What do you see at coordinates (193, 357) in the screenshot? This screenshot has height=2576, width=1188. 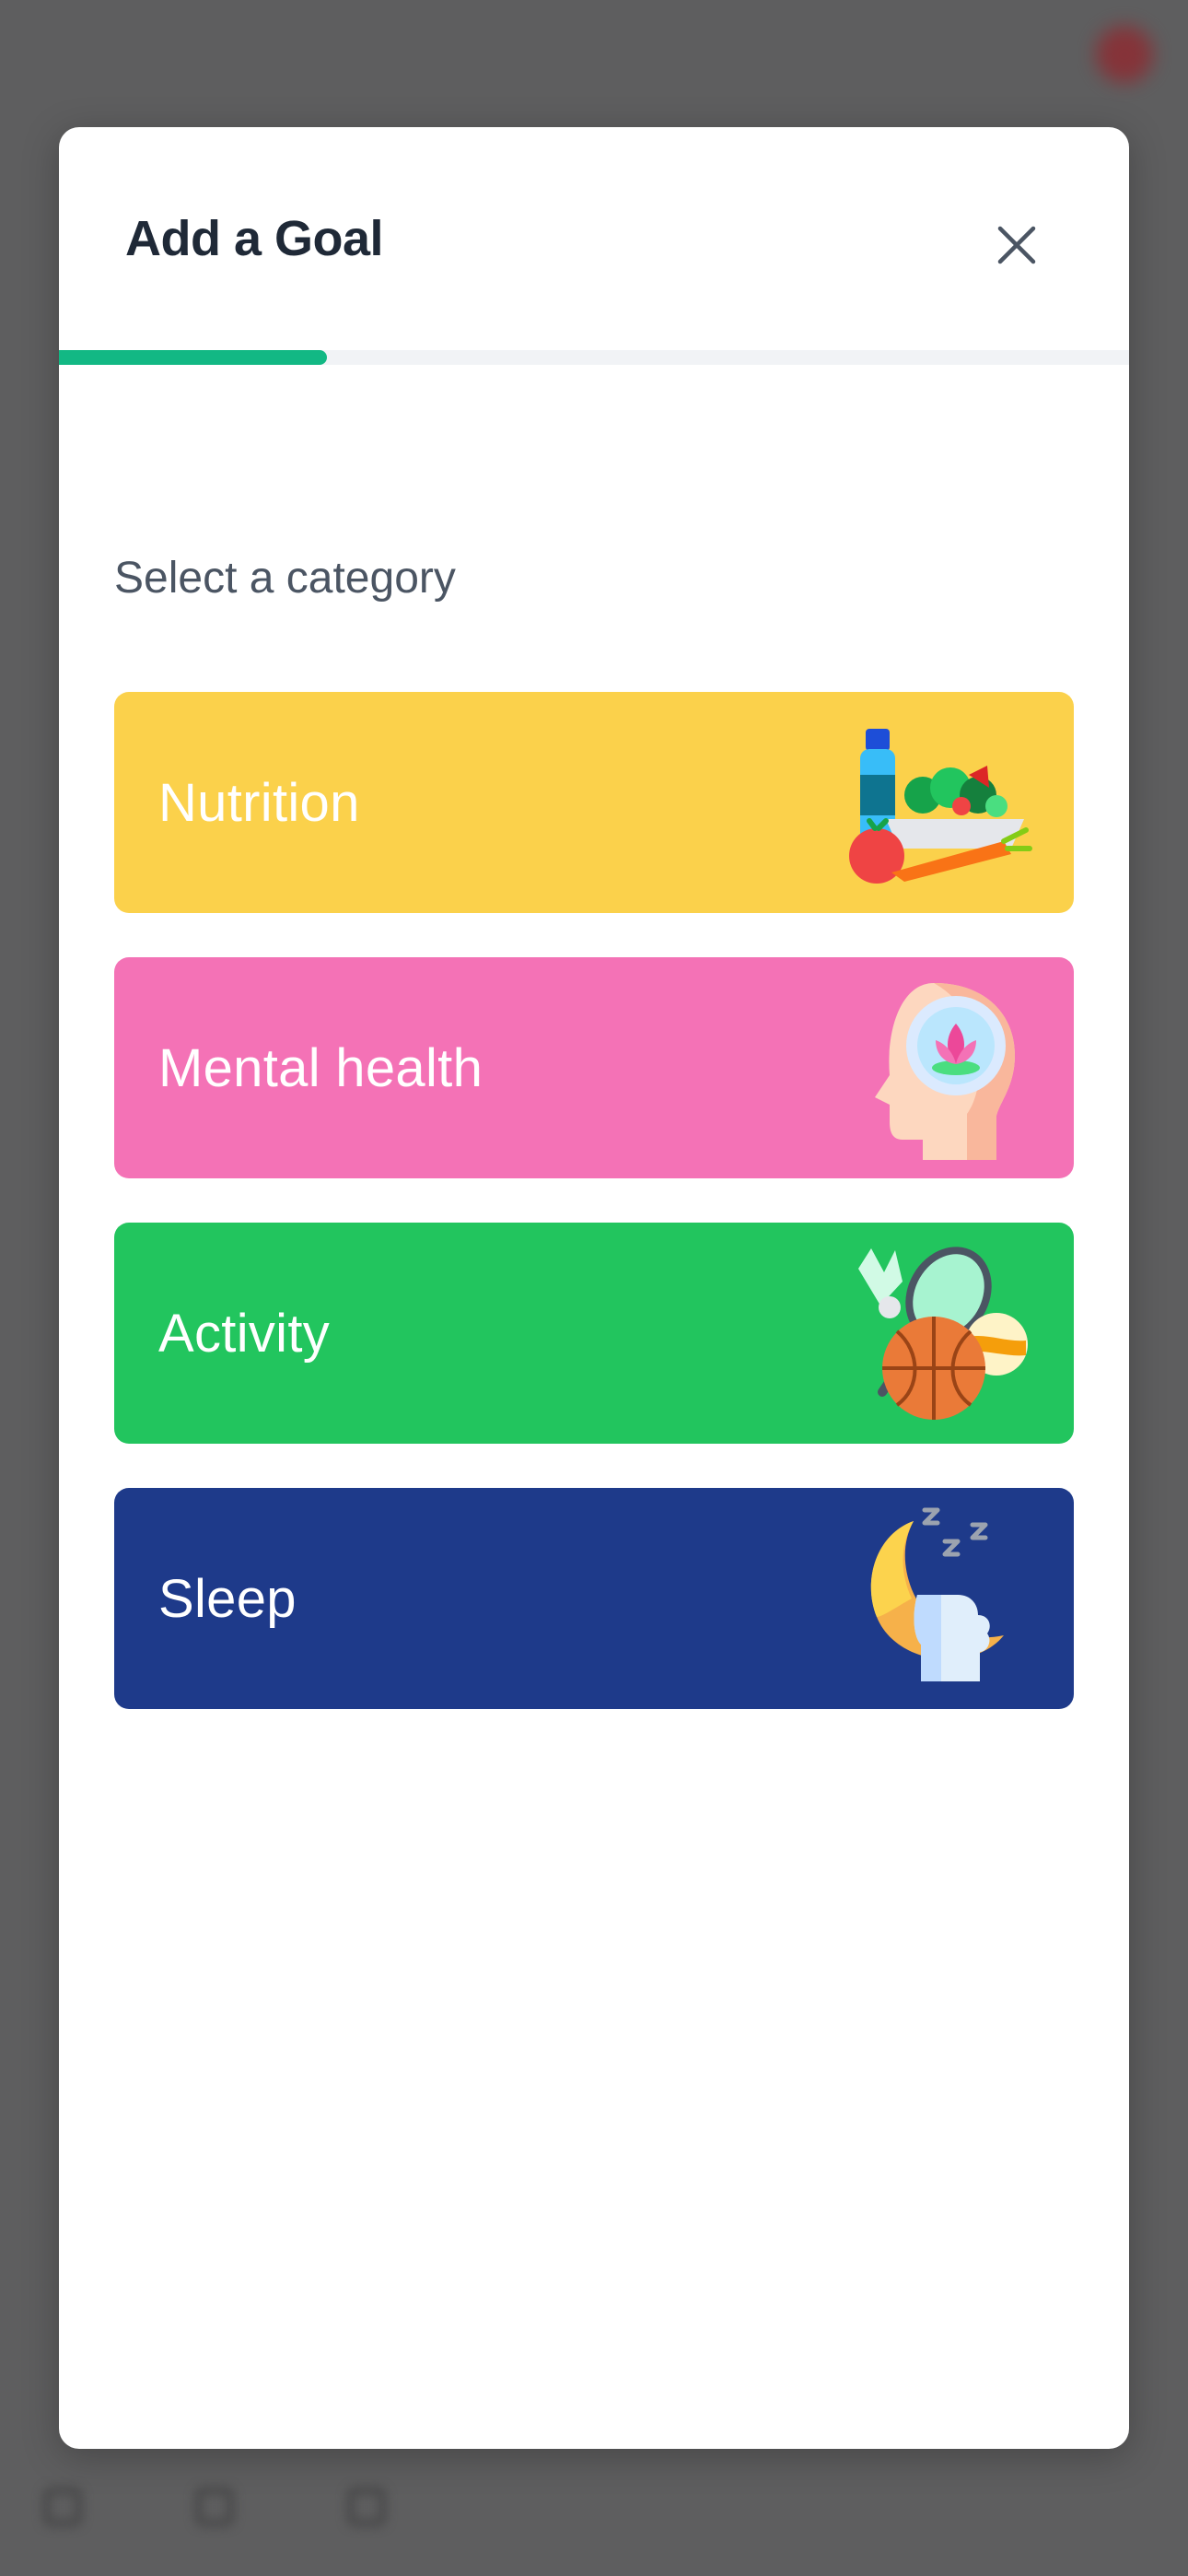 I see `progress-fill` at bounding box center [193, 357].